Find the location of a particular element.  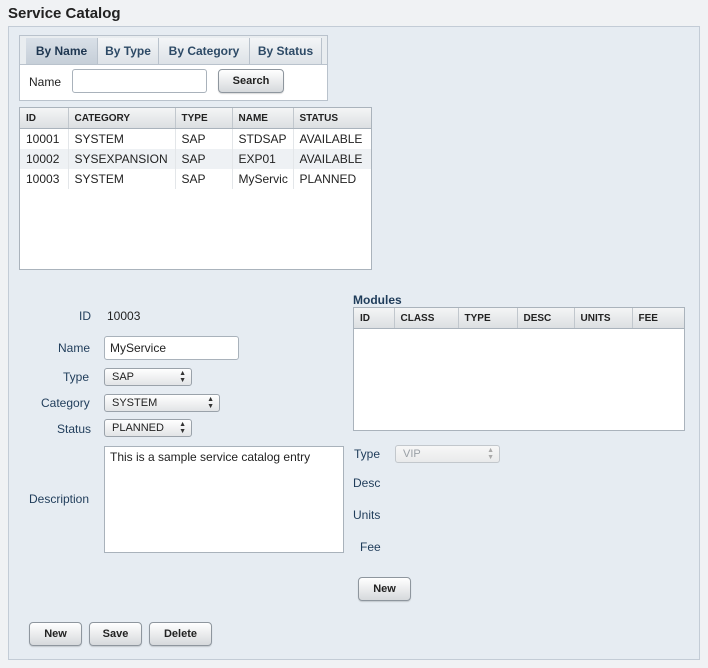

name-label: Name is located at coordinates (74, 348).